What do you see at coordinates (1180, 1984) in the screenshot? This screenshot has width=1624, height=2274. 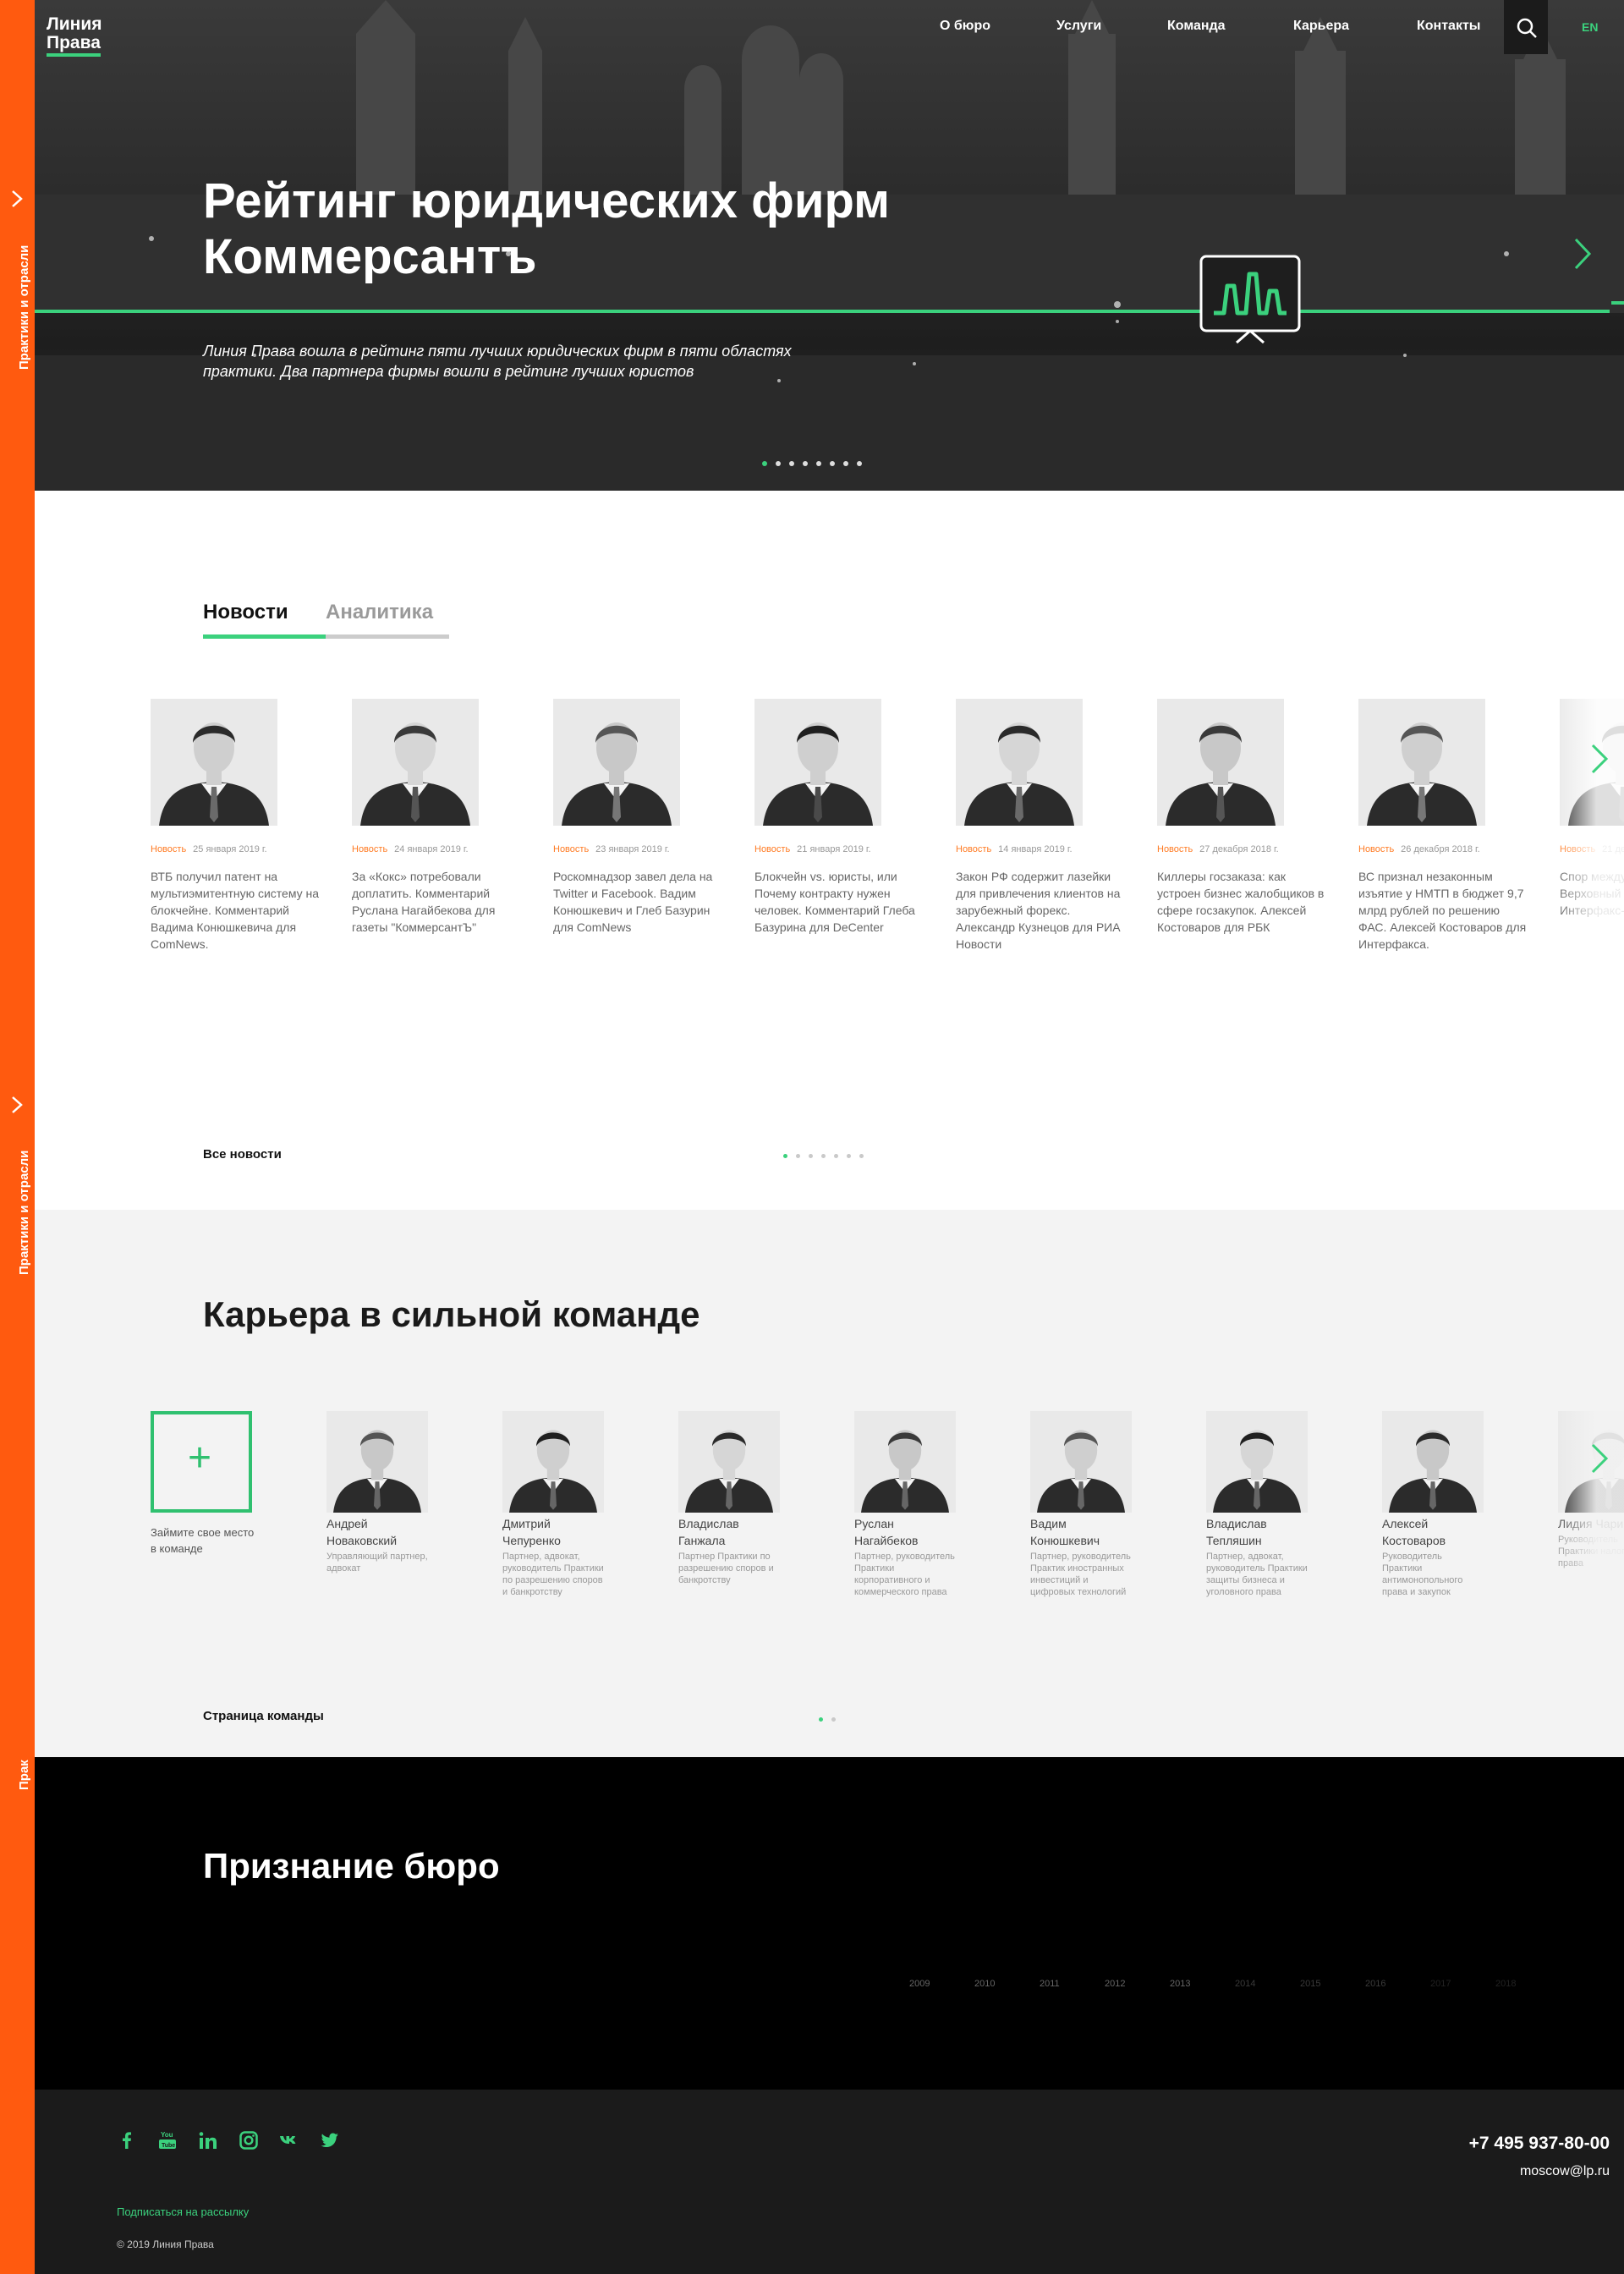 I see `timeline-year: 2013` at bounding box center [1180, 1984].